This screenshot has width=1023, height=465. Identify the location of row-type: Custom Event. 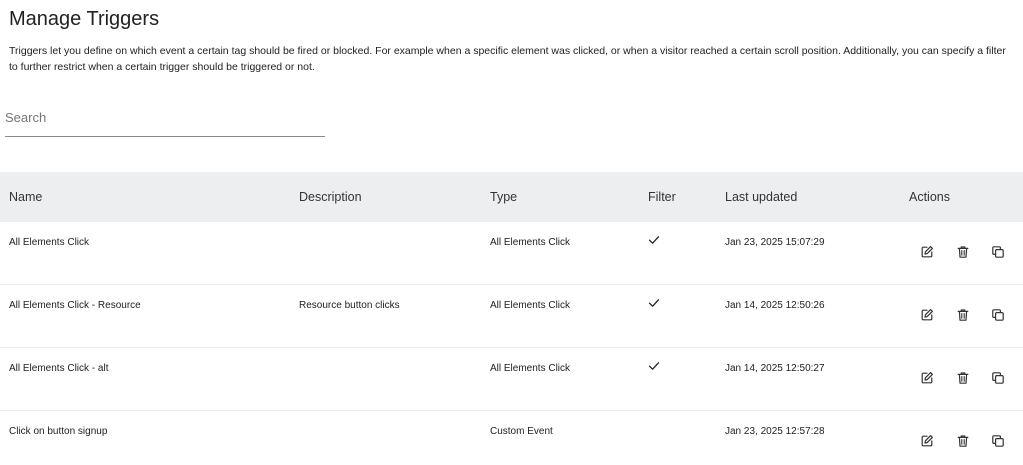
(521, 431).